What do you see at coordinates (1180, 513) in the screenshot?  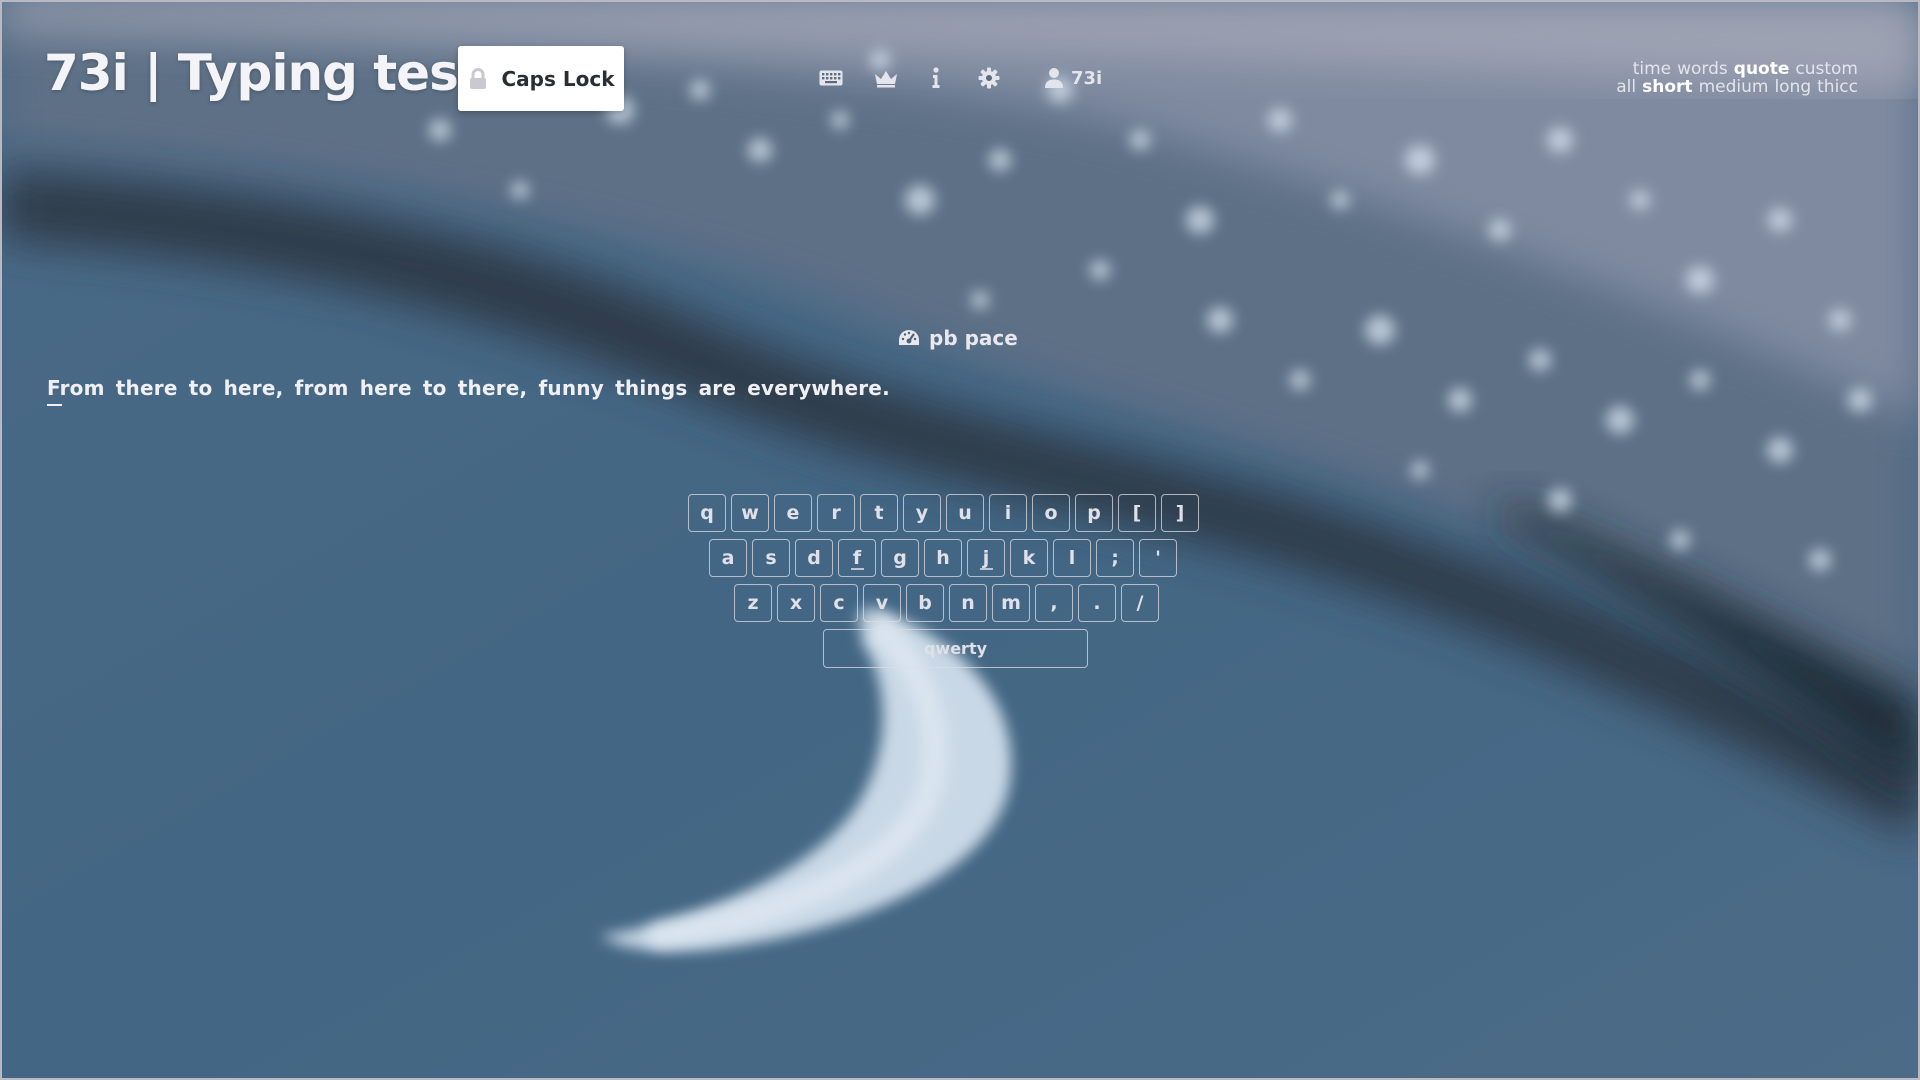 I see `key: ]` at bounding box center [1180, 513].